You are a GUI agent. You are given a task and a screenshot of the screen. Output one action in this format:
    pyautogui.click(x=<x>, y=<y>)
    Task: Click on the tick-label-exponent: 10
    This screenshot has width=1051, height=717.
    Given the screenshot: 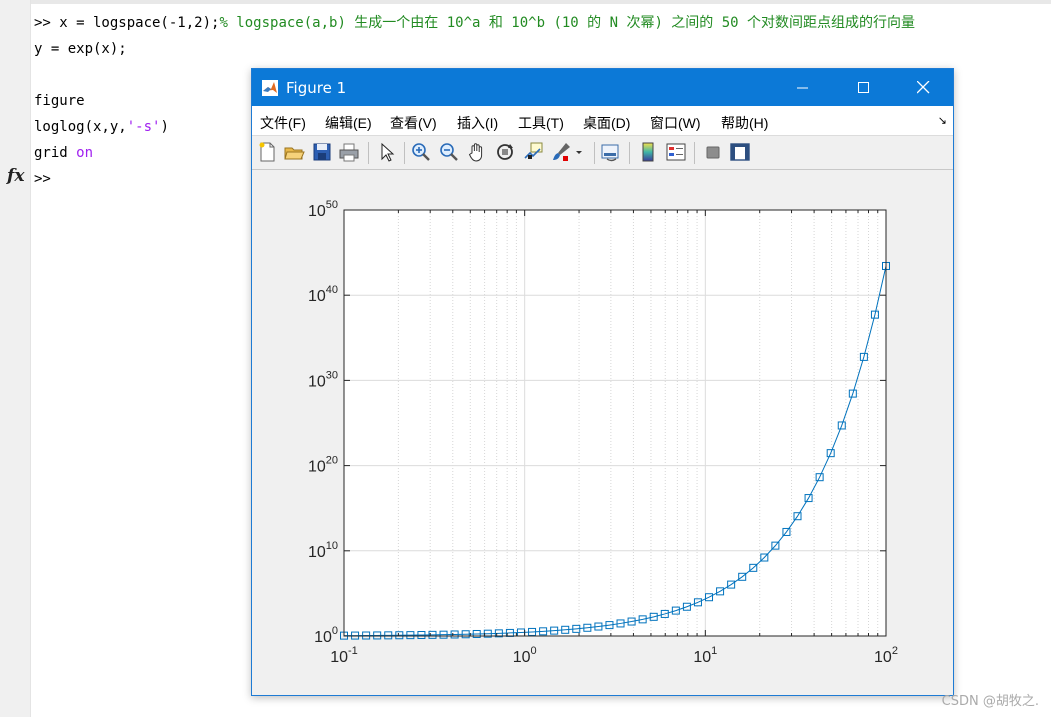 What is the action you would take?
    pyautogui.click(x=332, y=546)
    